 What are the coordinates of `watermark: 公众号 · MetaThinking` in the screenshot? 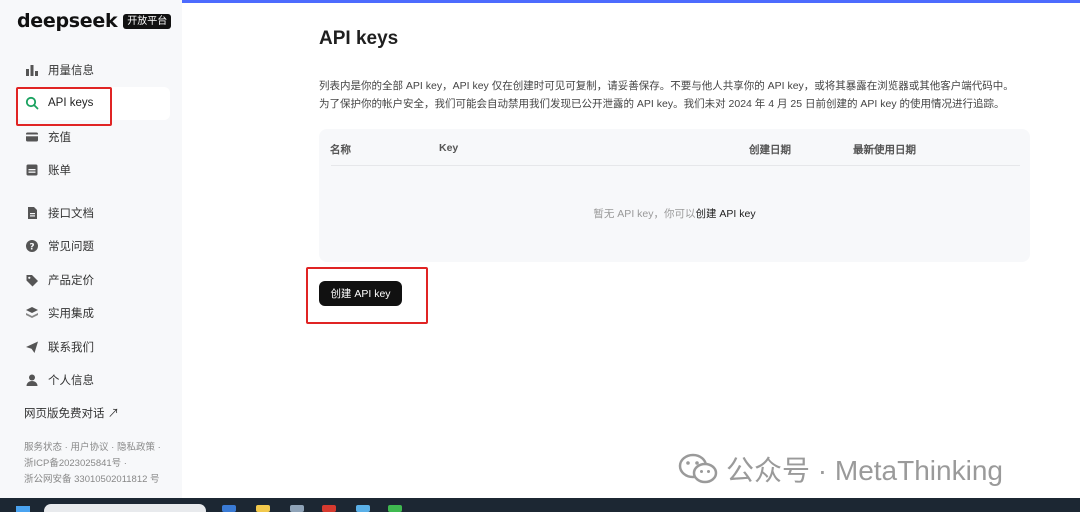 It's located at (840, 469).